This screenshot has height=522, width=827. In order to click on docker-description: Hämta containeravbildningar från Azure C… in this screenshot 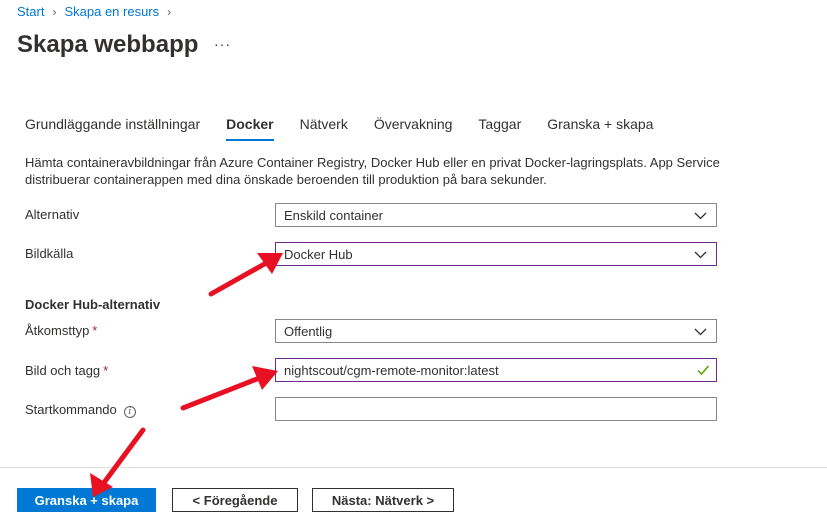, I will do `click(372, 171)`.